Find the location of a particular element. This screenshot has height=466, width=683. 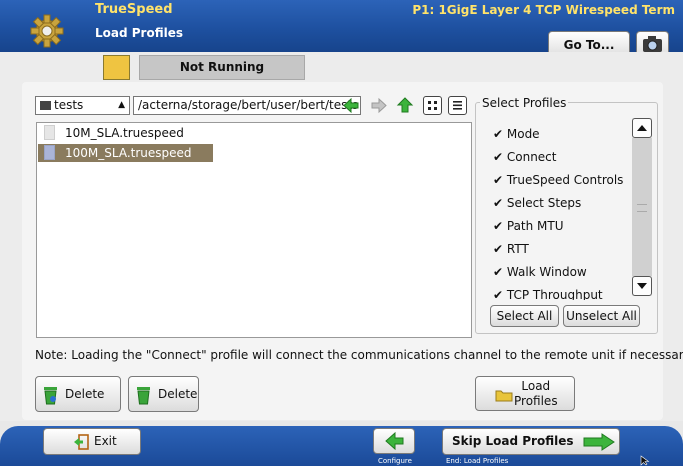

scroll-thumb is located at coordinates (642, 207).